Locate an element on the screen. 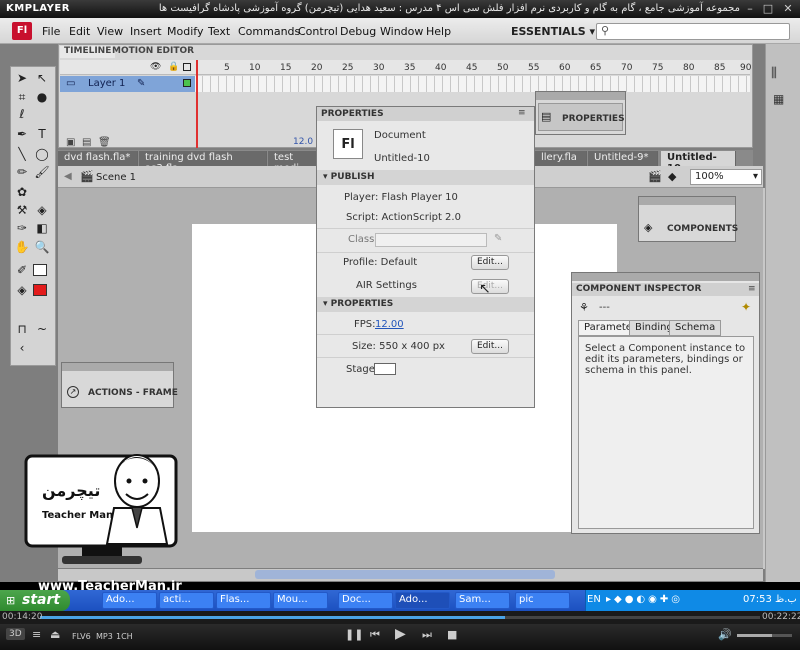  new-layer-icon: ▣ is located at coordinates (70, 142).